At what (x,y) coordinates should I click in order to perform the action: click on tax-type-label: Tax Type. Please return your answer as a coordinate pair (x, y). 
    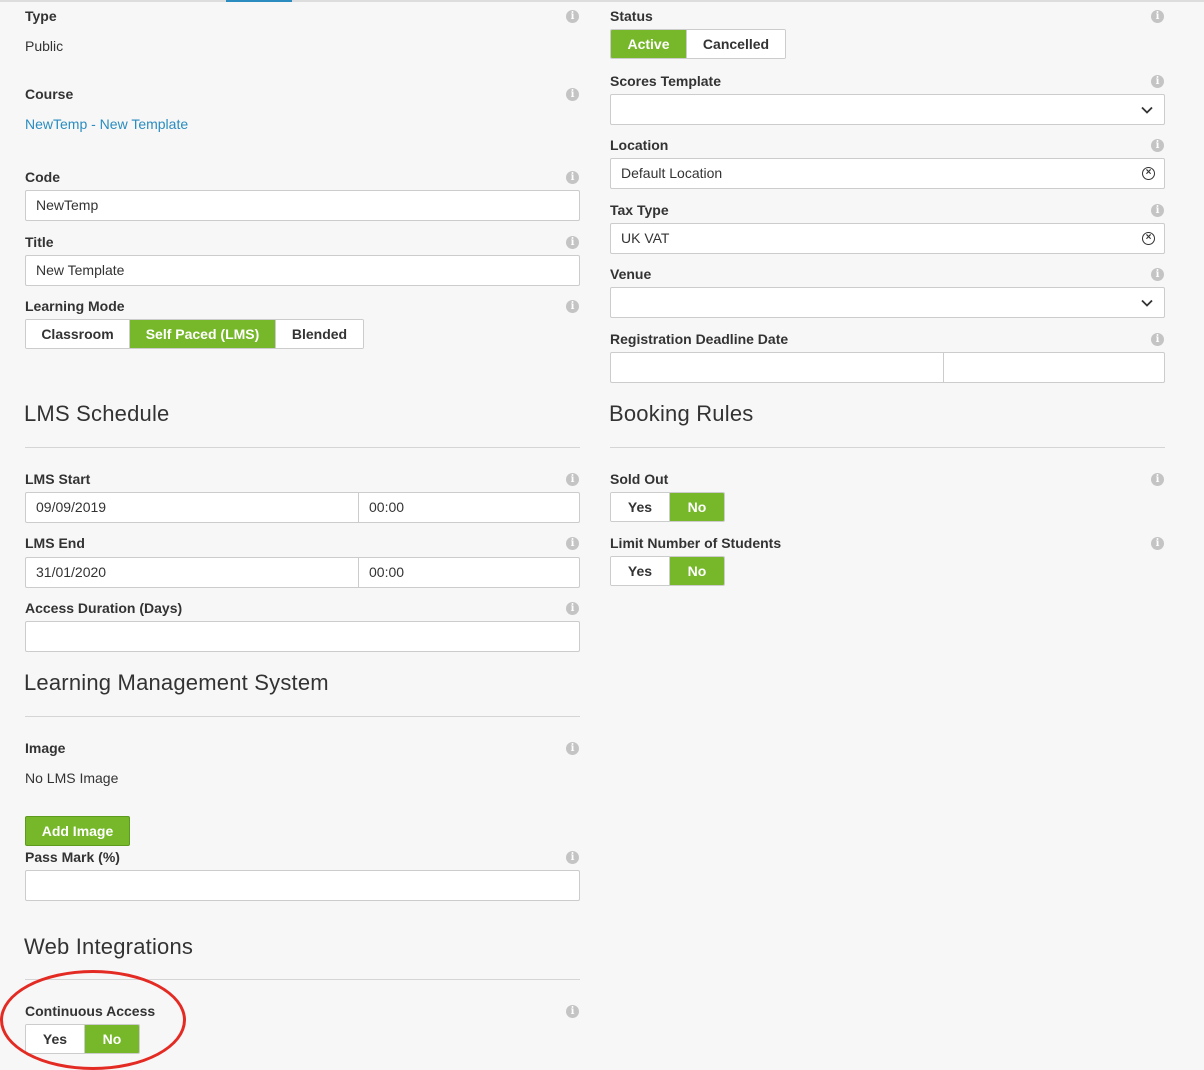
    Looking at the image, I should click on (639, 210).